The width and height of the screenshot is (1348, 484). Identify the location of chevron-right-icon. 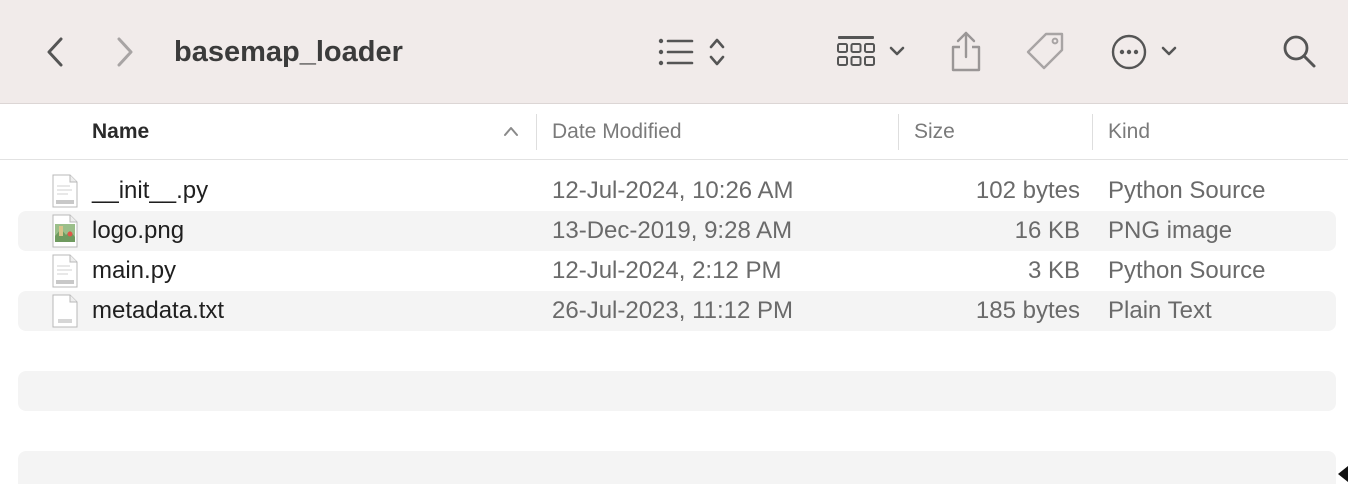
(125, 52).